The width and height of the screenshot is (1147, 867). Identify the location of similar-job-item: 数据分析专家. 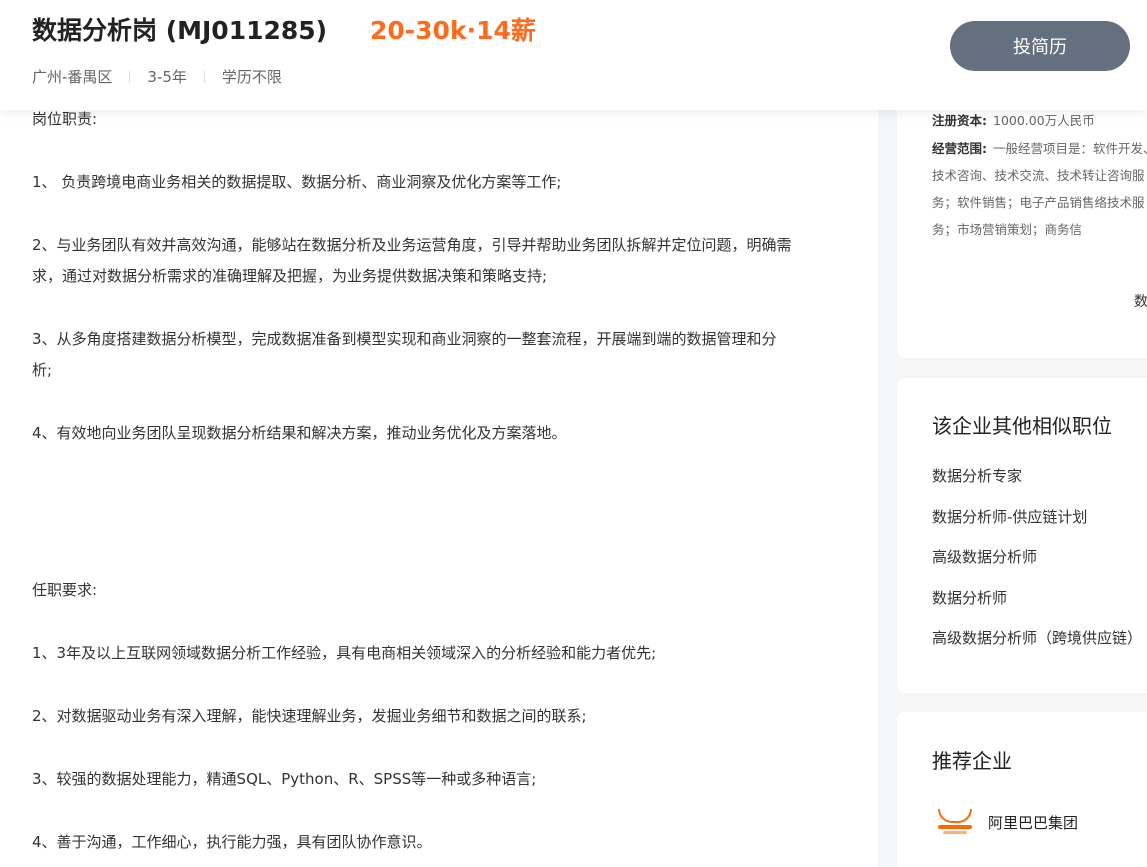
(977, 475).